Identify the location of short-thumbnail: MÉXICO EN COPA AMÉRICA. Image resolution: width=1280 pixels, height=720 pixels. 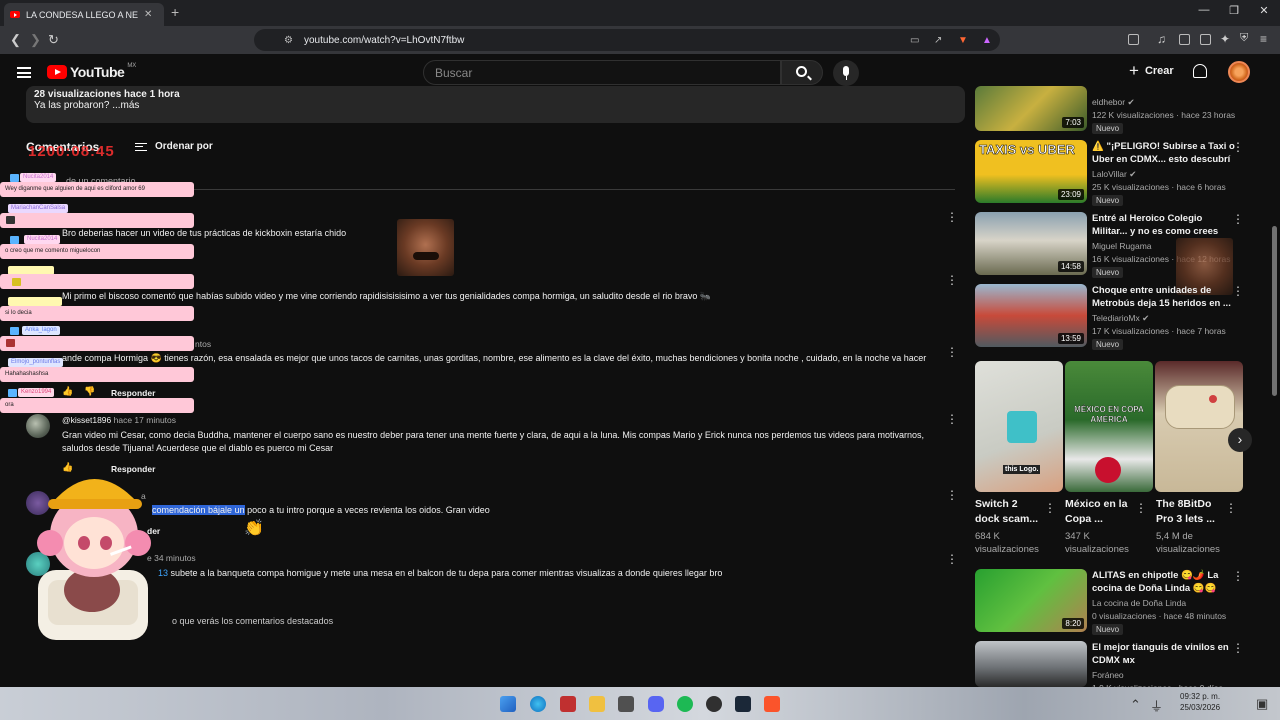
(1109, 426).